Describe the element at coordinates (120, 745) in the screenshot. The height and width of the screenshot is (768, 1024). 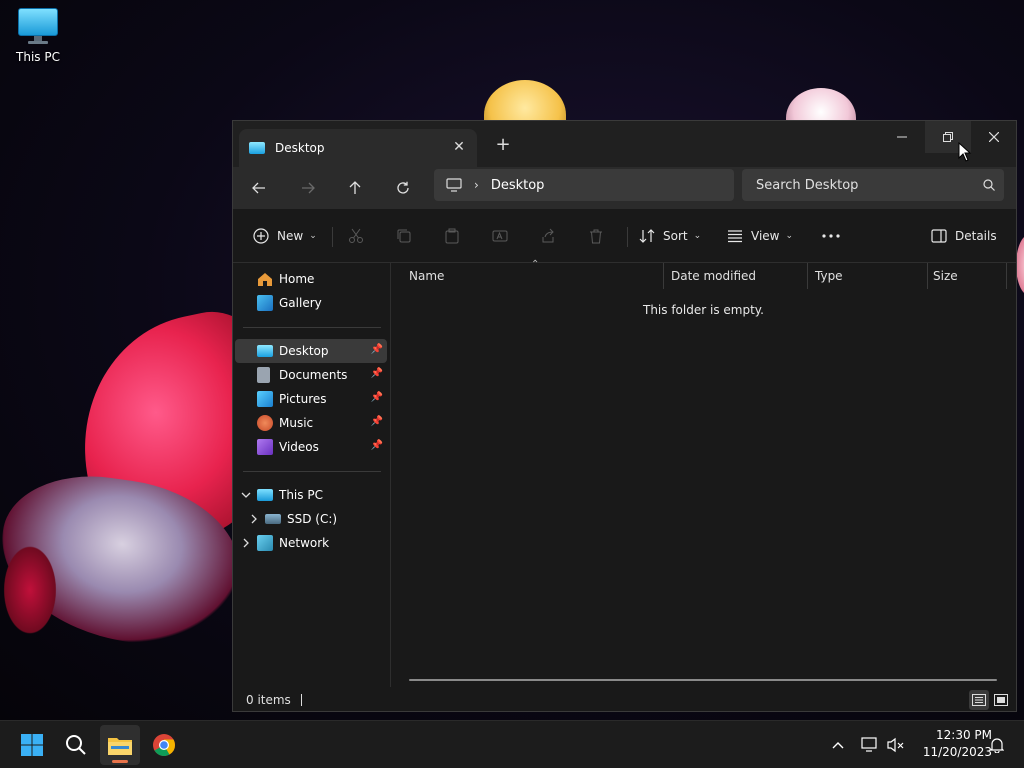
I see `file-explorer-taskbar-button` at that location.